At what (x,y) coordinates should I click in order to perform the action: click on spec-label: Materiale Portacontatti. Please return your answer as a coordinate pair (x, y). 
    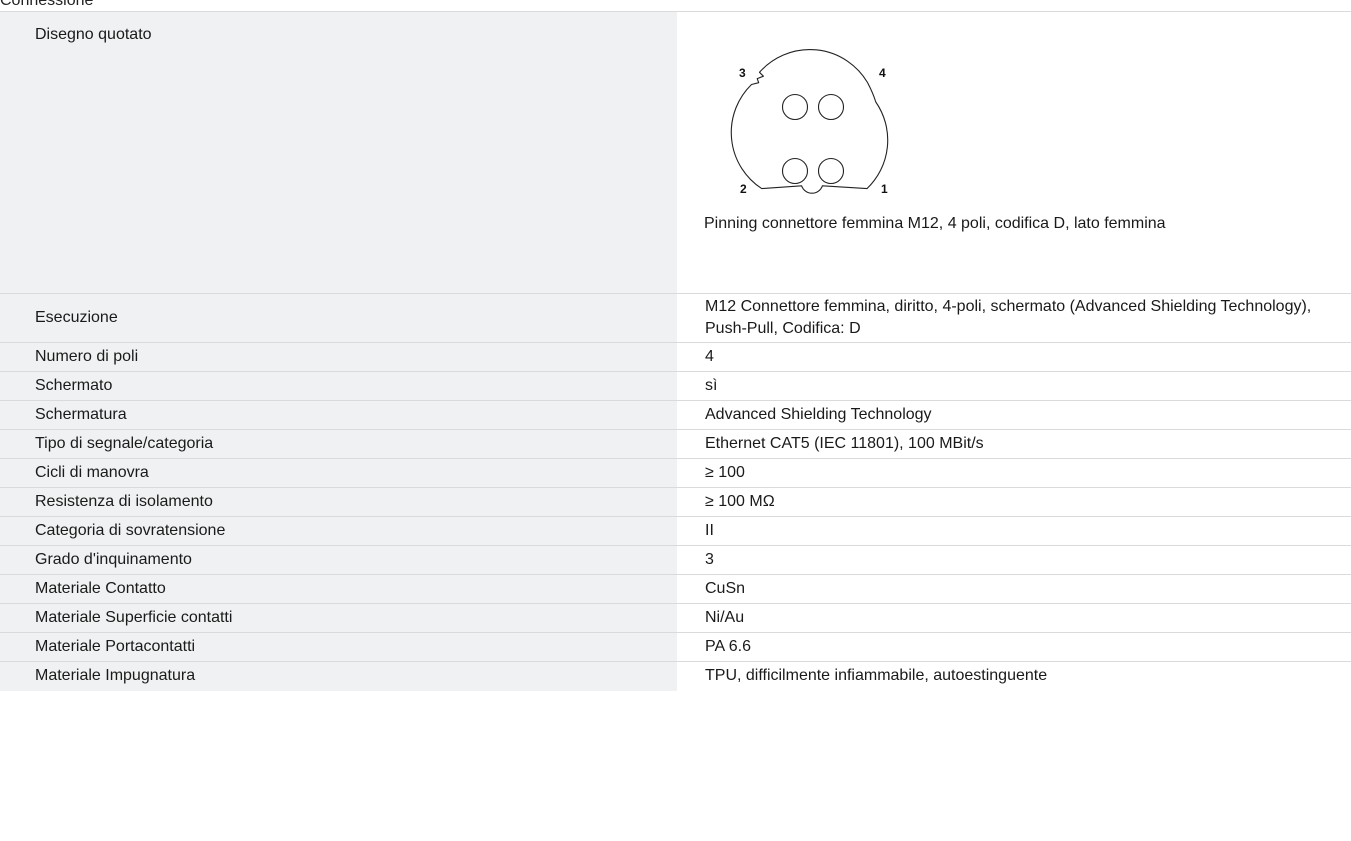
    Looking at the image, I should click on (338, 647).